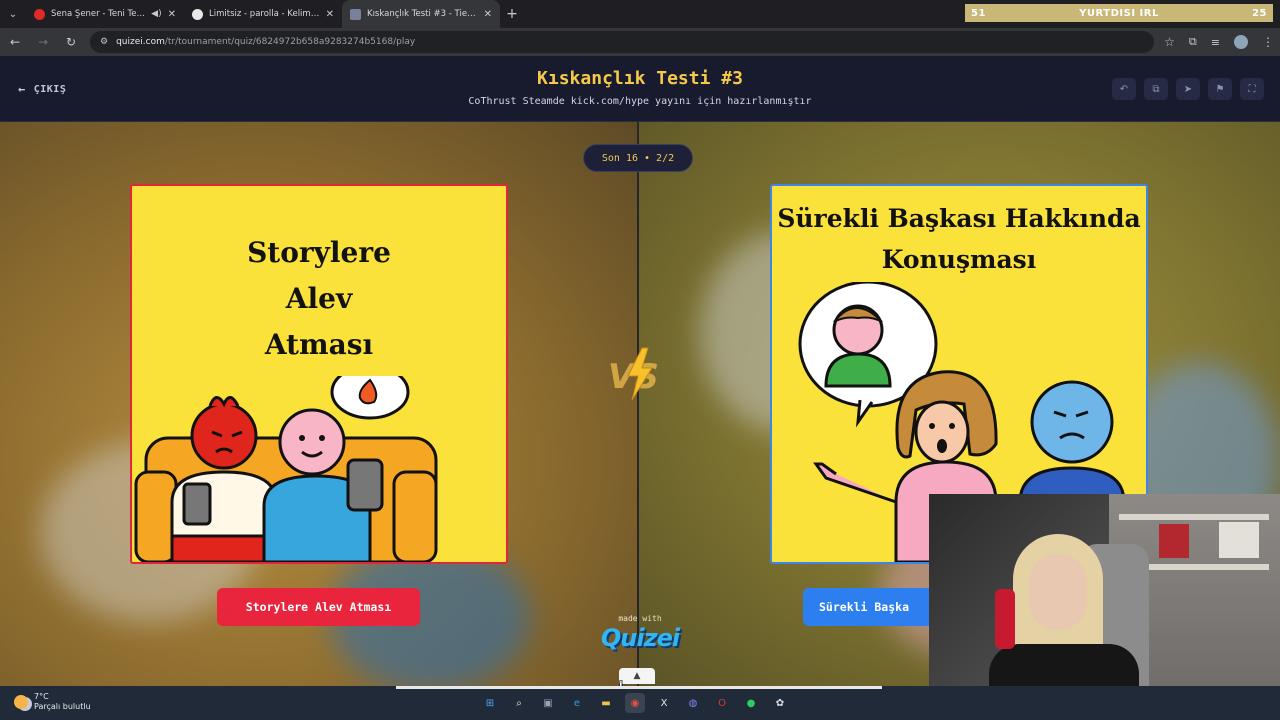 This screenshot has width=1280, height=720. Describe the element at coordinates (43, 42) in the screenshot. I see `forward-arrow-icon: →` at that location.